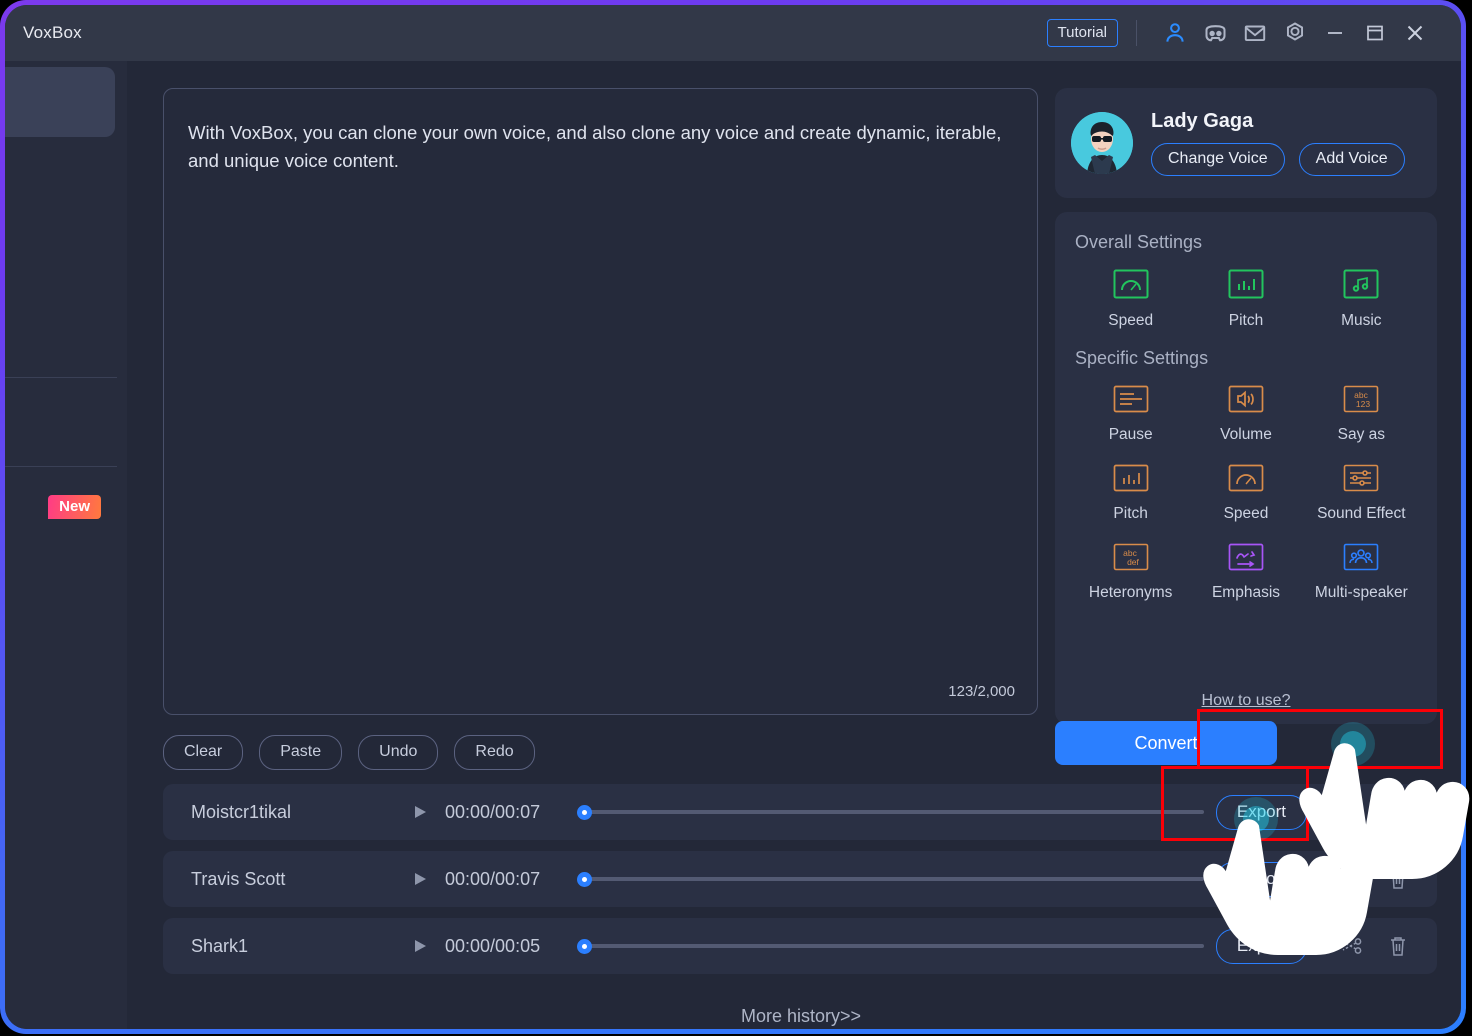 This screenshot has width=1472, height=1036. What do you see at coordinates (1351, 159) in the screenshot?
I see `add-voice-button: Add Voice` at bounding box center [1351, 159].